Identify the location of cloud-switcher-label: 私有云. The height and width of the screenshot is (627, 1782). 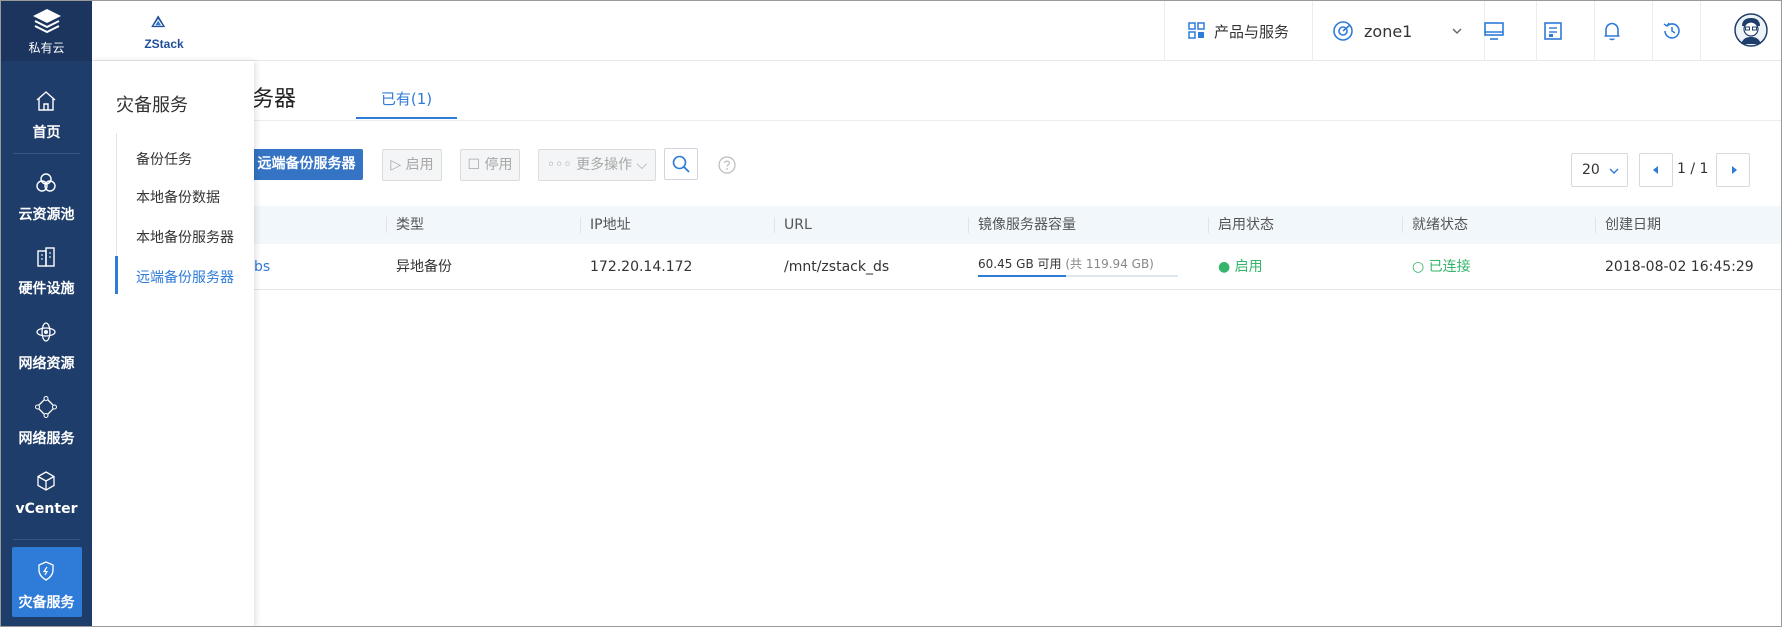
(46, 48).